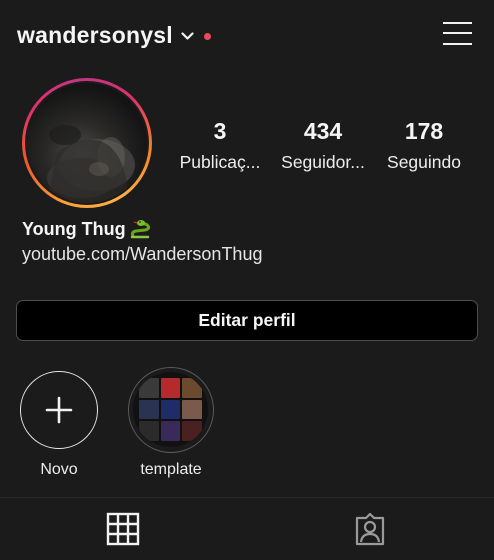 The width and height of the screenshot is (494, 560). Describe the element at coordinates (187, 36) in the screenshot. I see `chevron-down-icon` at that location.